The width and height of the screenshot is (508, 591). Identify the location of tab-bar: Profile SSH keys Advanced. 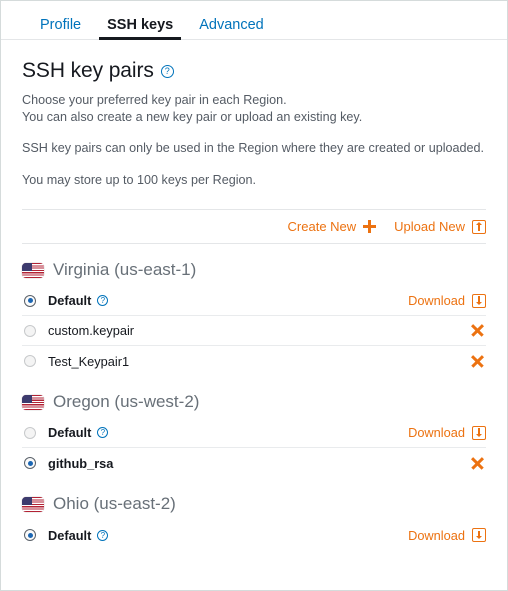
(254, 20).